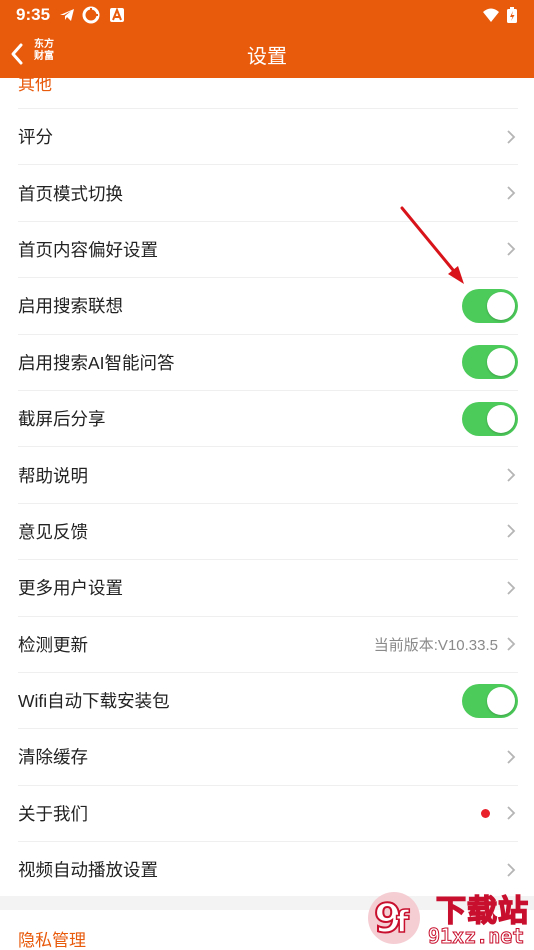 The image size is (534, 950). I want to click on settings-row-label: 首页内容偏好设置, so click(88, 249).